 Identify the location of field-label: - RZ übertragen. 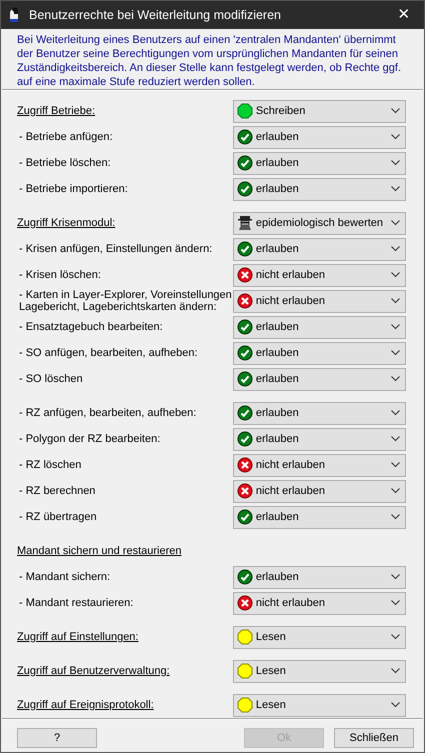
(58, 517).